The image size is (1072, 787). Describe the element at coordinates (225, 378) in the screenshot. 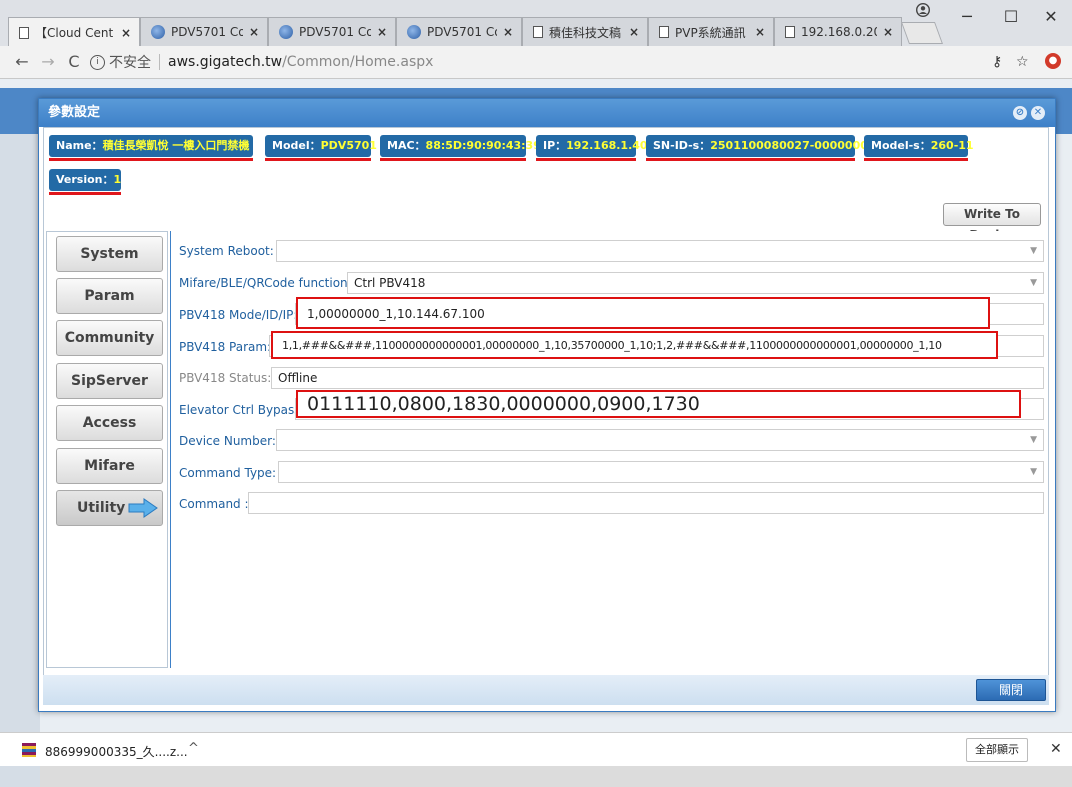

I see `pbv418-status-label: PBV418 Status:` at that location.